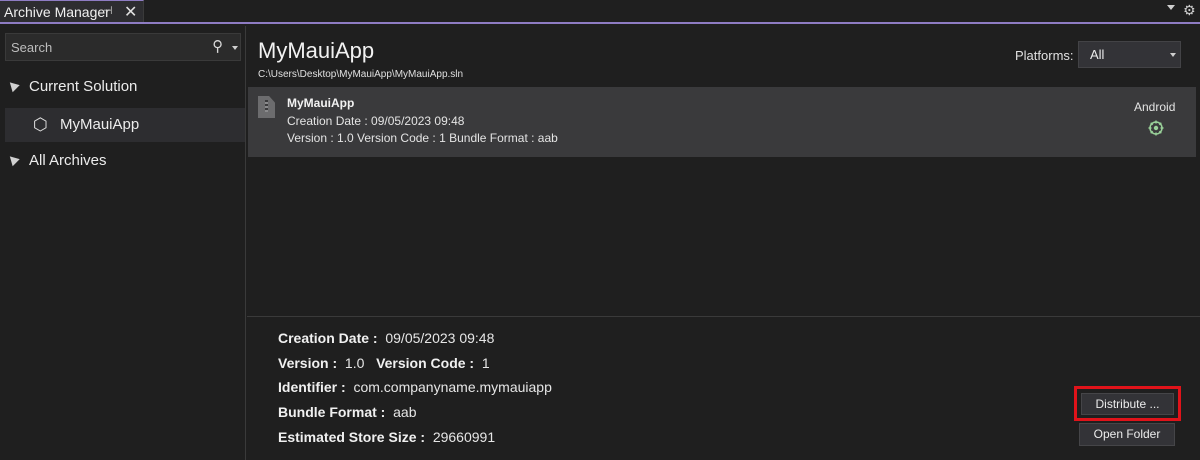 The height and width of the screenshot is (460, 1200). Describe the element at coordinates (1189, 10) in the screenshot. I see `gear-icon: ⚙` at that location.